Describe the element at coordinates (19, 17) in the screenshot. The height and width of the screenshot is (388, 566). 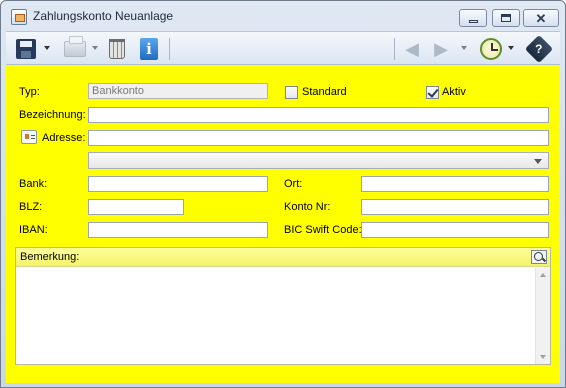
I see `app-window-icon` at that location.